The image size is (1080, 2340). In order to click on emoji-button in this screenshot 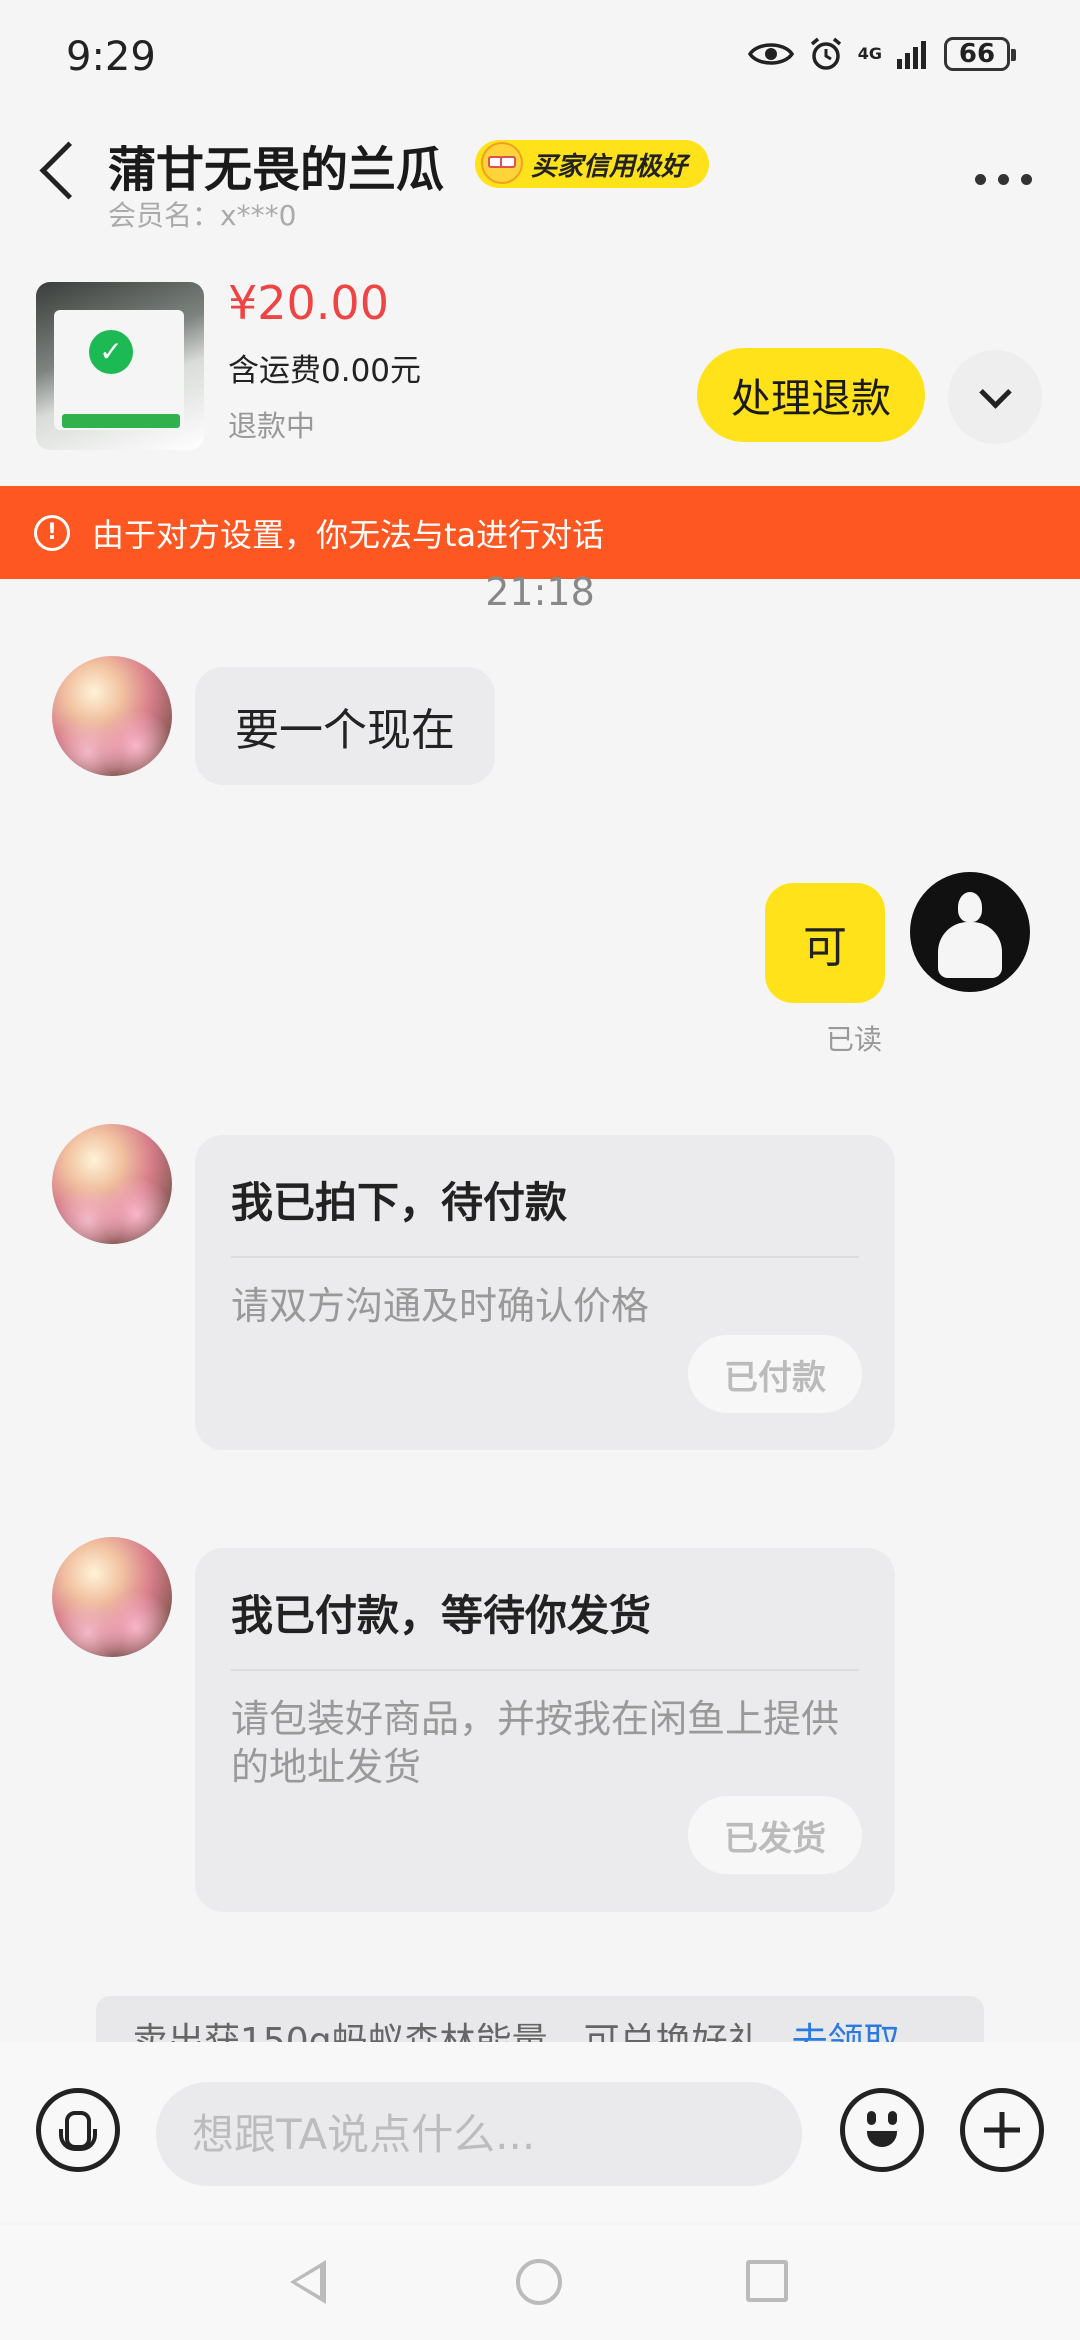, I will do `click(882, 2130)`.